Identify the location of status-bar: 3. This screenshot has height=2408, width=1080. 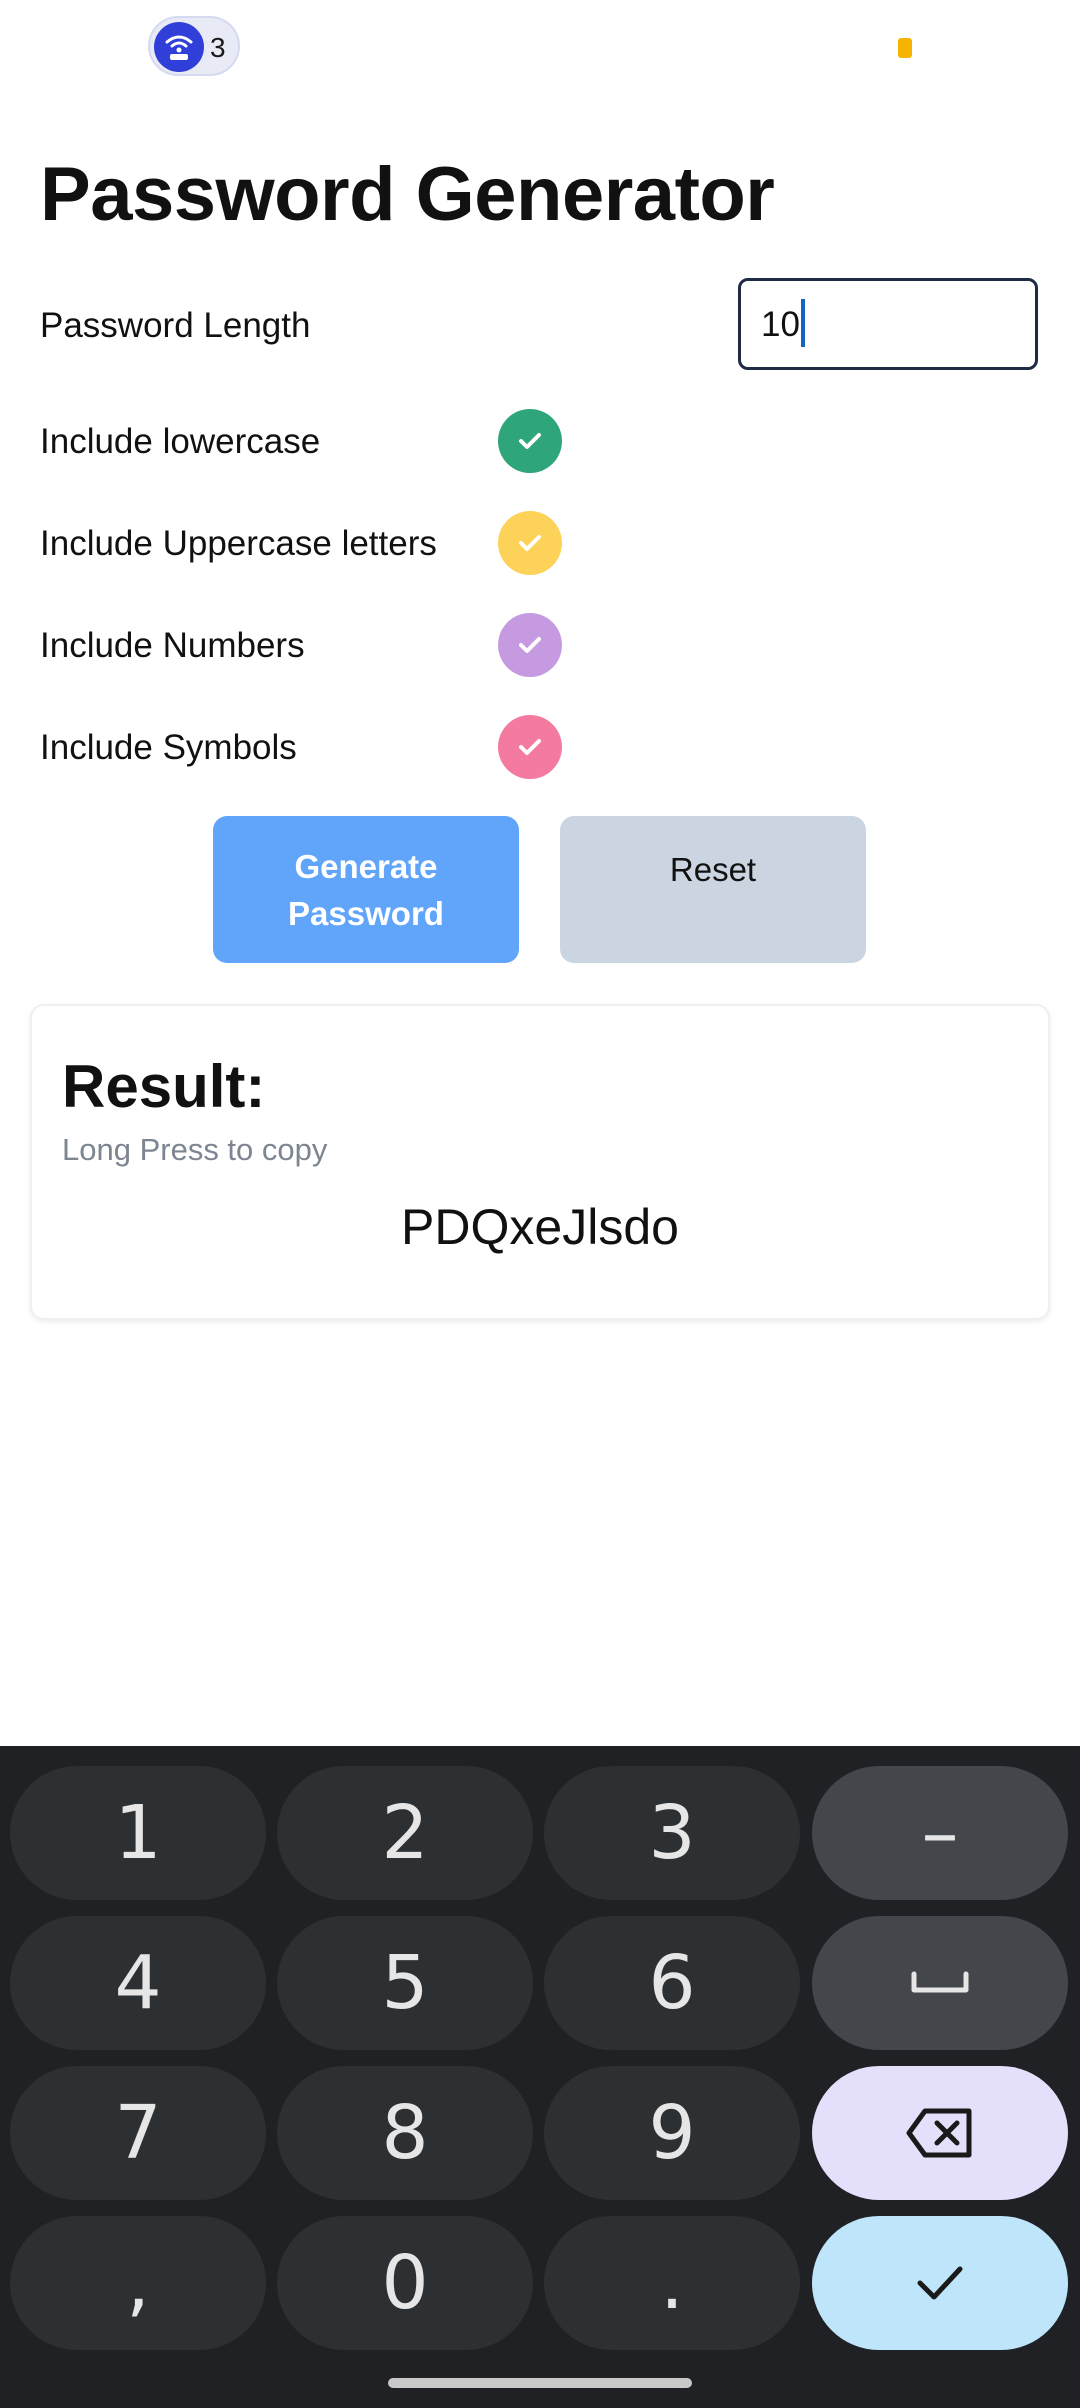
(540, 48).